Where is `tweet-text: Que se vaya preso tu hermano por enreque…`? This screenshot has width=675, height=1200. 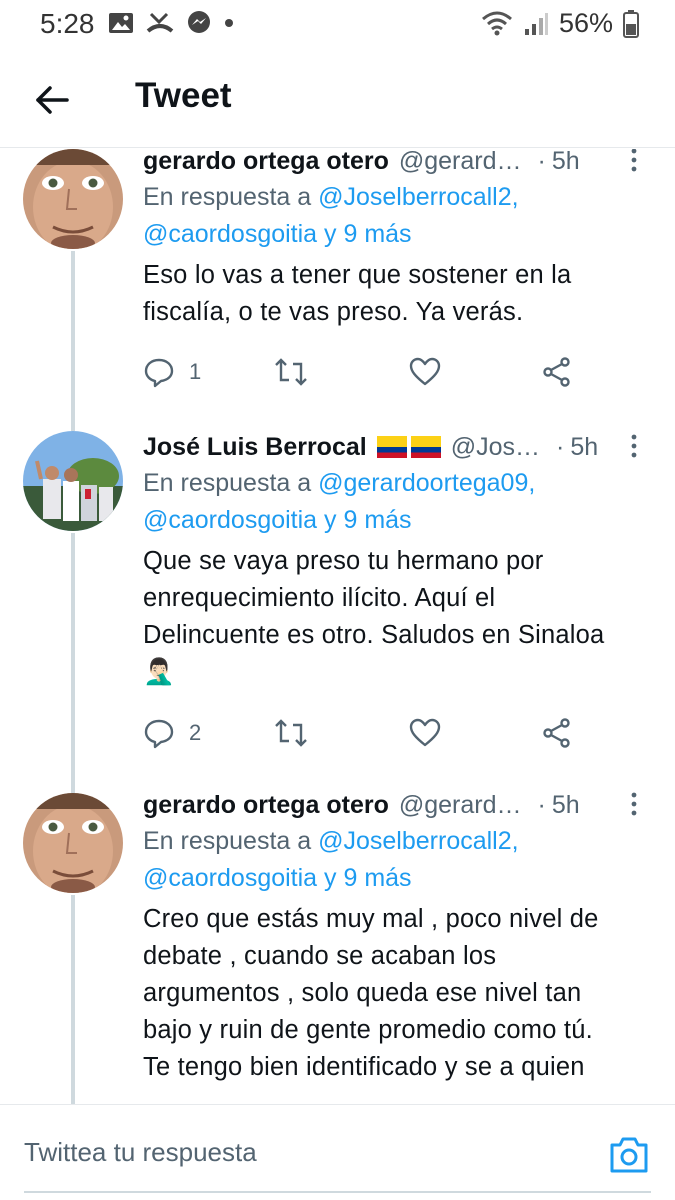
tweet-text: Que se vaya preso tu hermano por enreque… is located at coordinates (396, 617).